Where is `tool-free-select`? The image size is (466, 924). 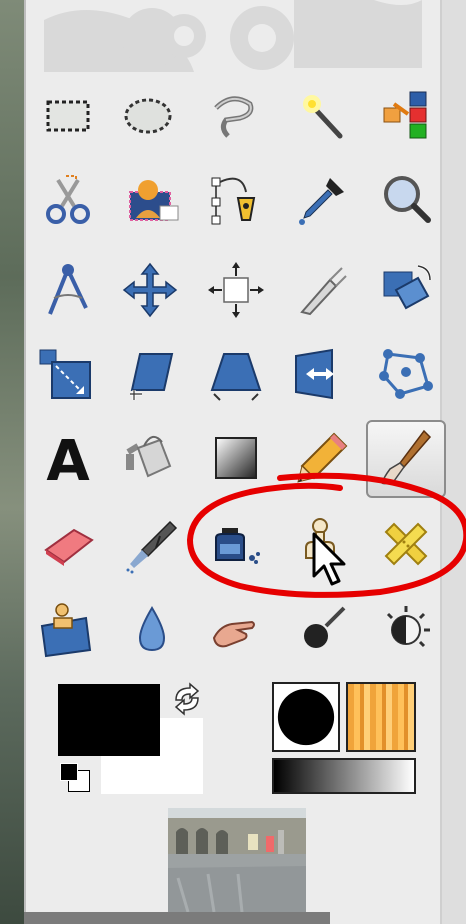
tool-free-select is located at coordinates (234, 116).